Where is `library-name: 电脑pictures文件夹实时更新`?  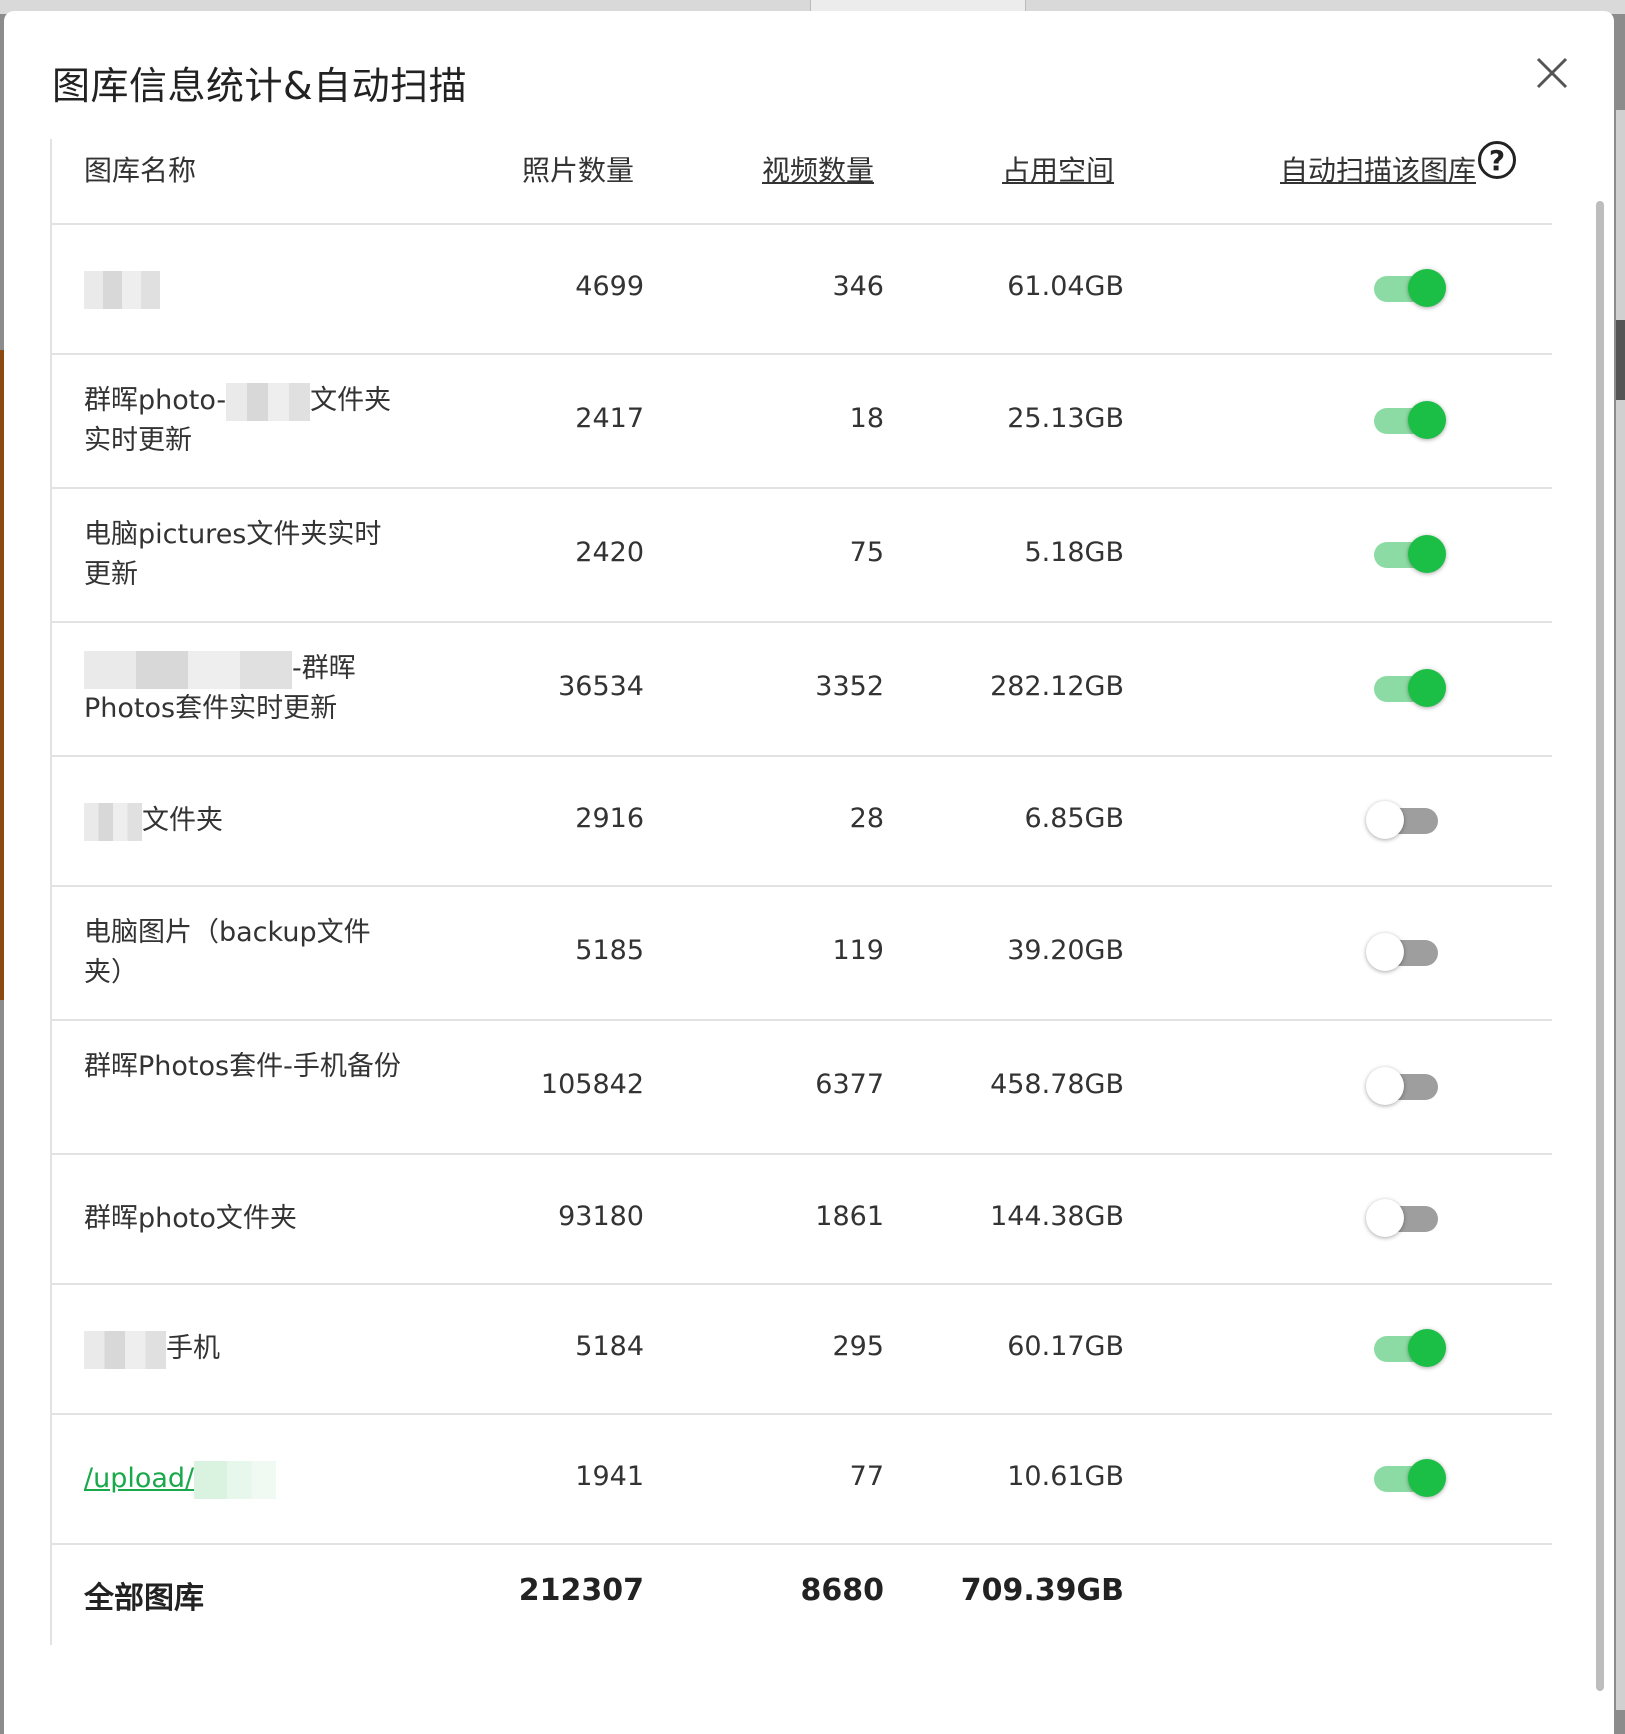
library-name: 电脑pictures文件夹实时更新 is located at coordinates (244, 555).